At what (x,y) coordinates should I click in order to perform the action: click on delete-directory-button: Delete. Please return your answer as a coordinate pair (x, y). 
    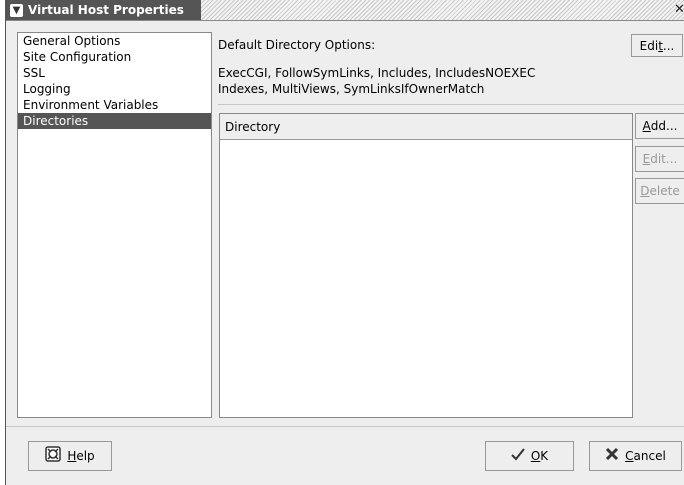
    Looking at the image, I should click on (659, 191).